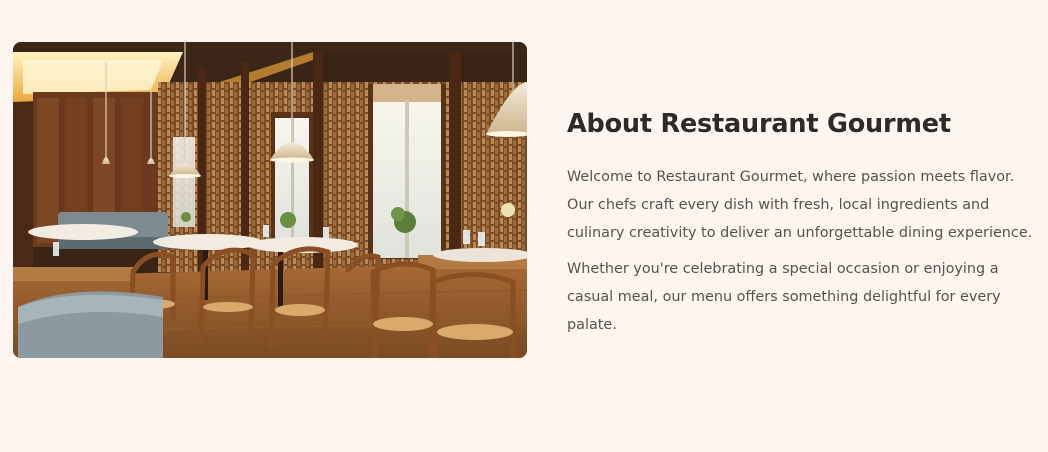 Image resolution: width=1048 pixels, height=452 pixels. Describe the element at coordinates (759, 124) in the screenshot. I see `about-title: About Restaurant Gourmet` at that location.